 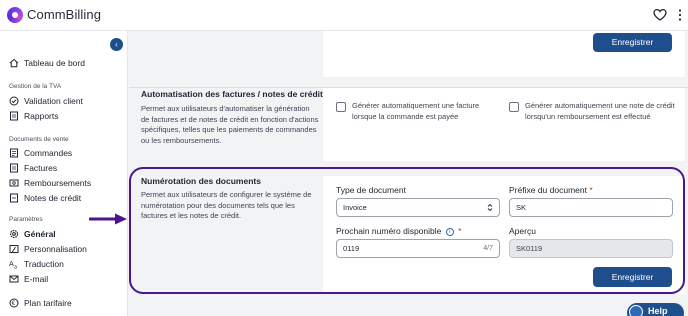 What do you see at coordinates (636, 310) in the screenshot?
I see `chat-icon` at bounding box center [636, 310].